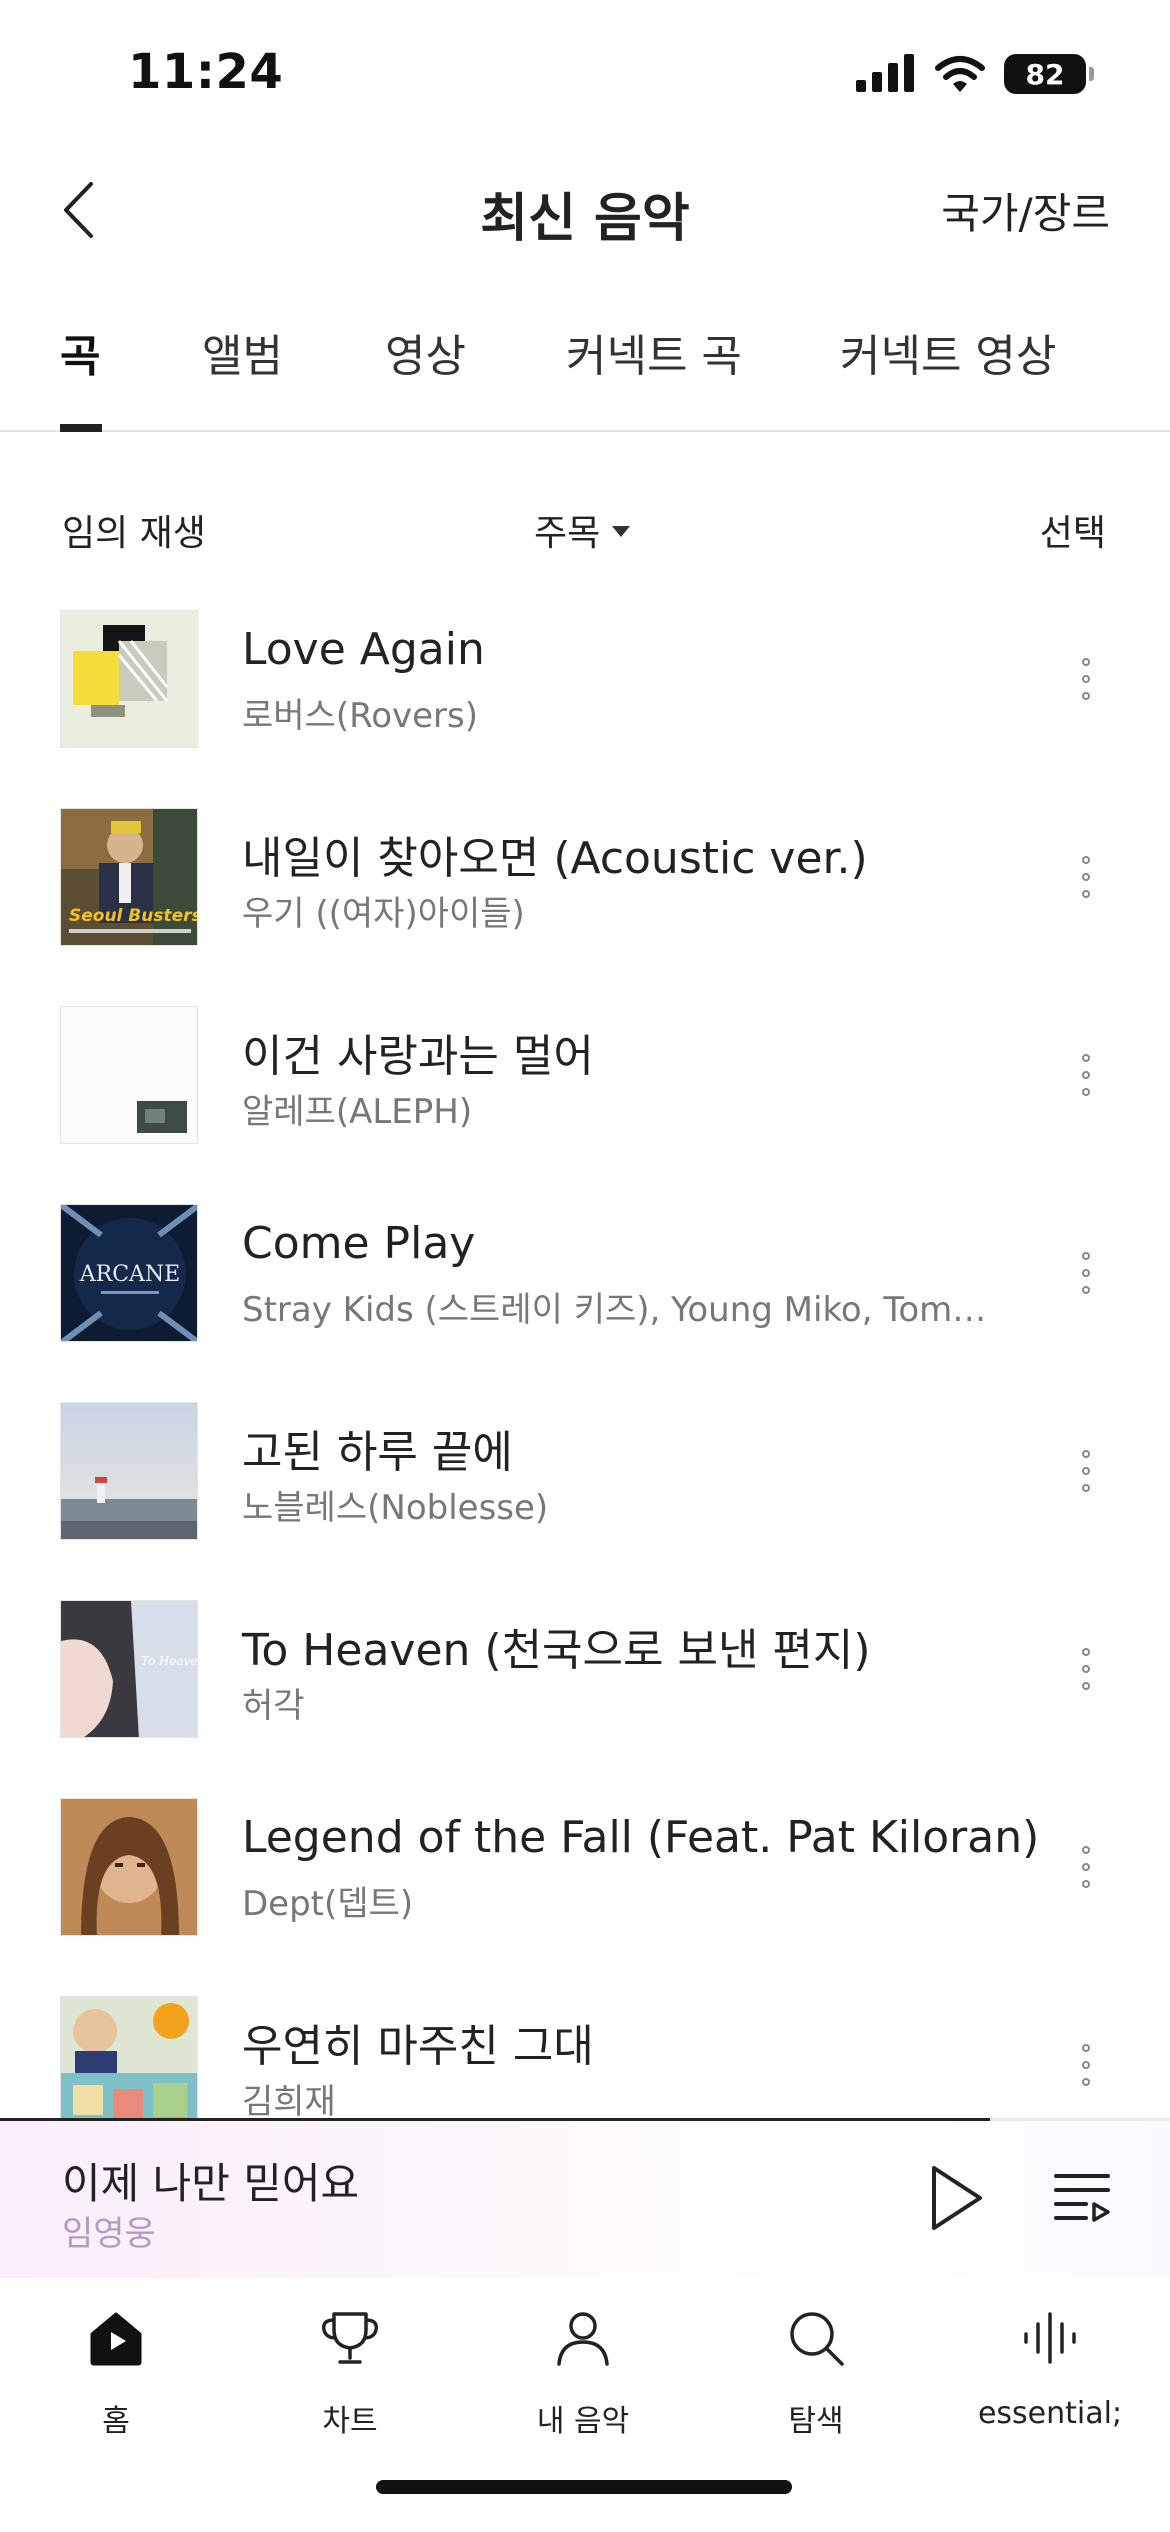 The height and width of the screenshot is (2532, 1170). I want to click on bottom-nav: 홈 차트 내 음악 탐색 essential;, so click(585, 2378).